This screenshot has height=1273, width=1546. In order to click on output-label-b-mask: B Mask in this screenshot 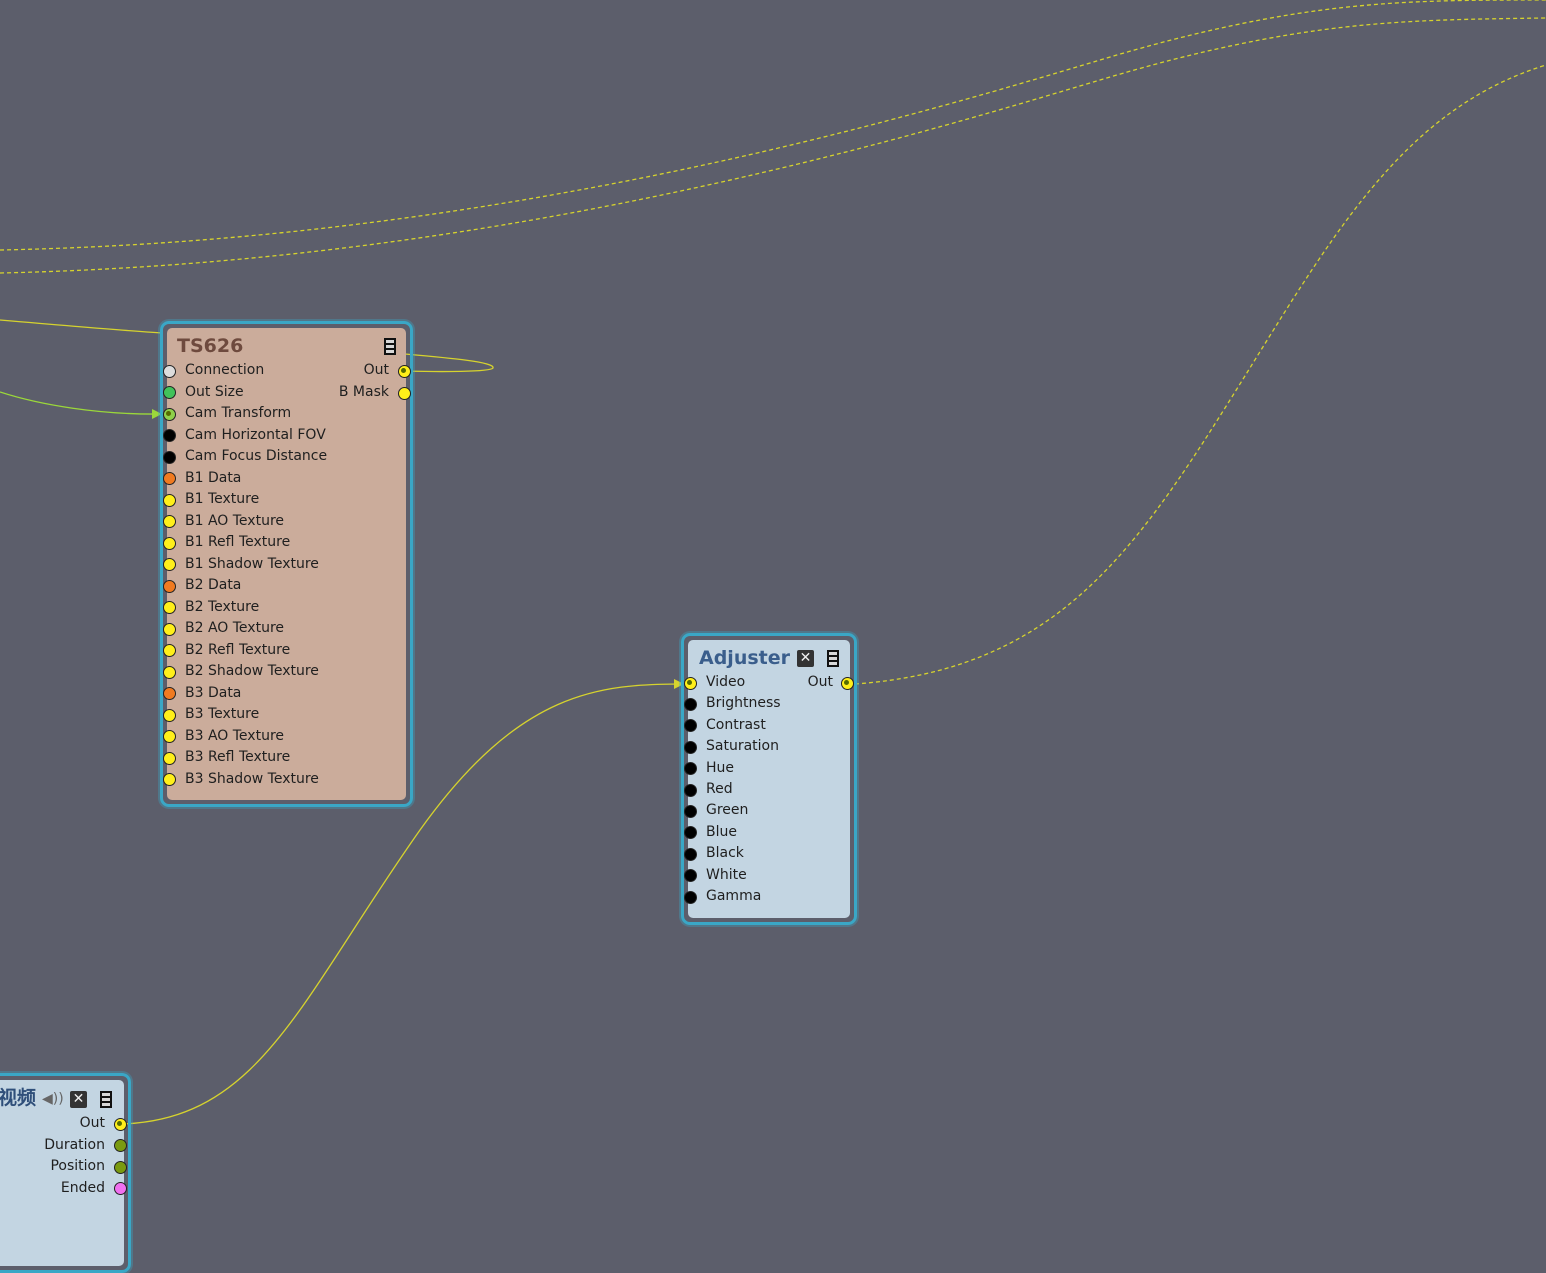, I will do `click(363, 392)`.